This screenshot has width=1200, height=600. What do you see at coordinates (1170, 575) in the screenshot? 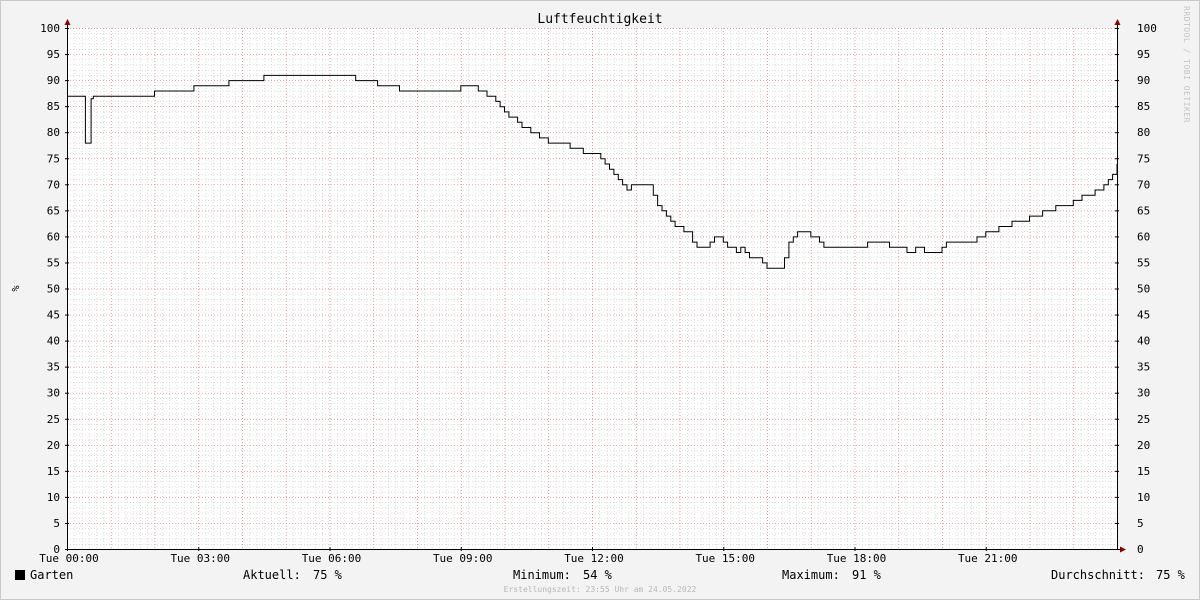
I see `durchschnitt-value: 75 %` at bounding box center [1170, 575].